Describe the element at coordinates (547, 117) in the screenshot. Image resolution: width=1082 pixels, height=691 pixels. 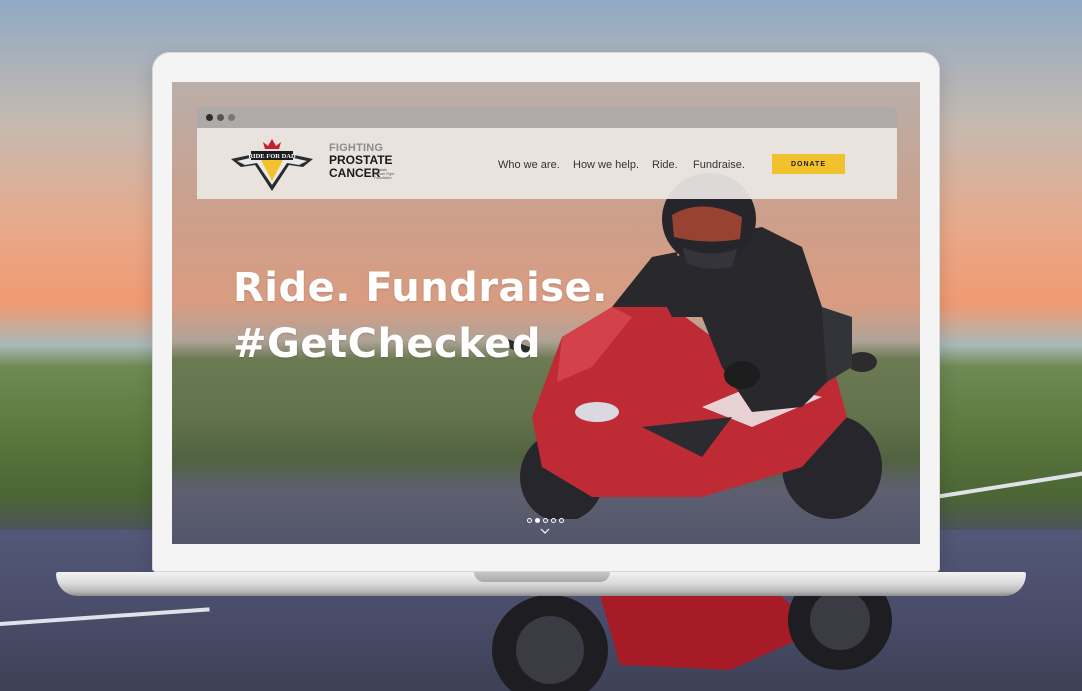
I see `browser-toolbar` at that location.